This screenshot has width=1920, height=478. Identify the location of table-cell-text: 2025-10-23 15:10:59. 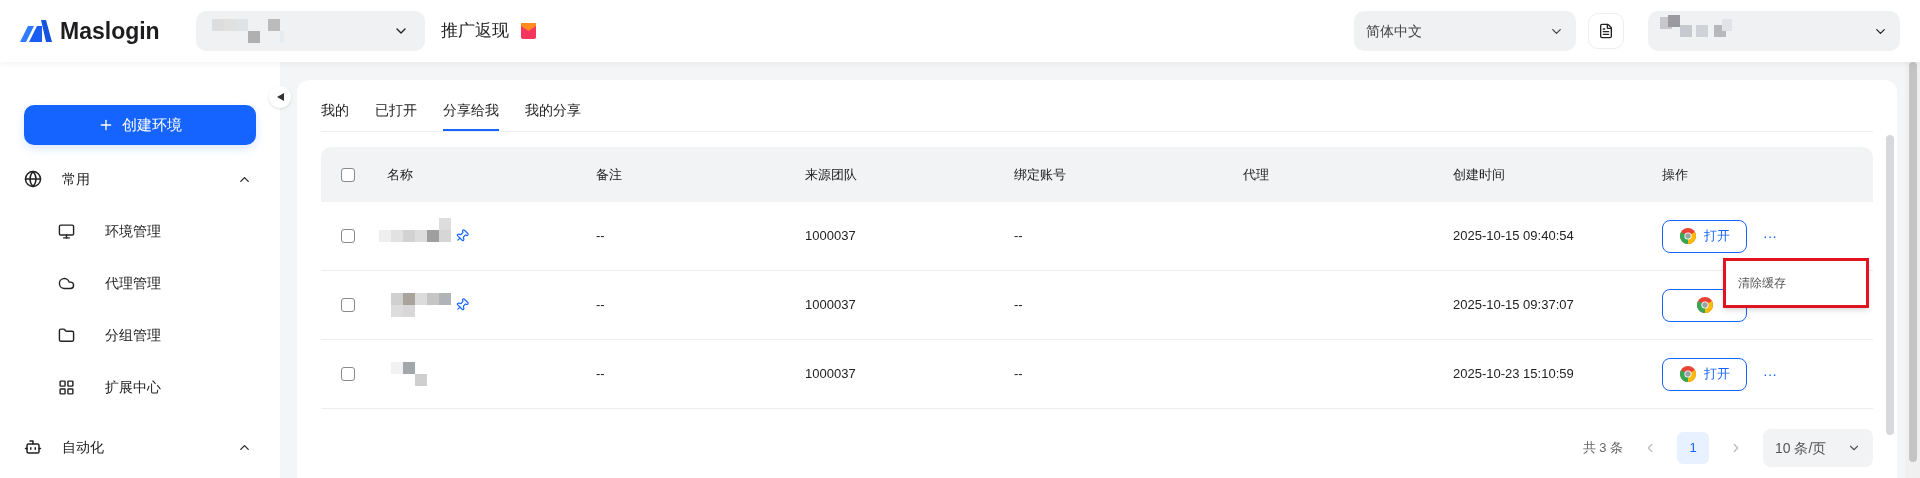
(1514, 374).